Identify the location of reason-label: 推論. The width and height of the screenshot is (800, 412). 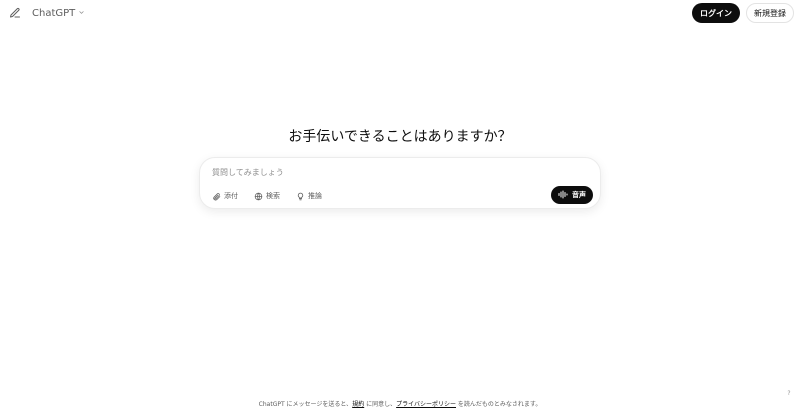
(315, 196).